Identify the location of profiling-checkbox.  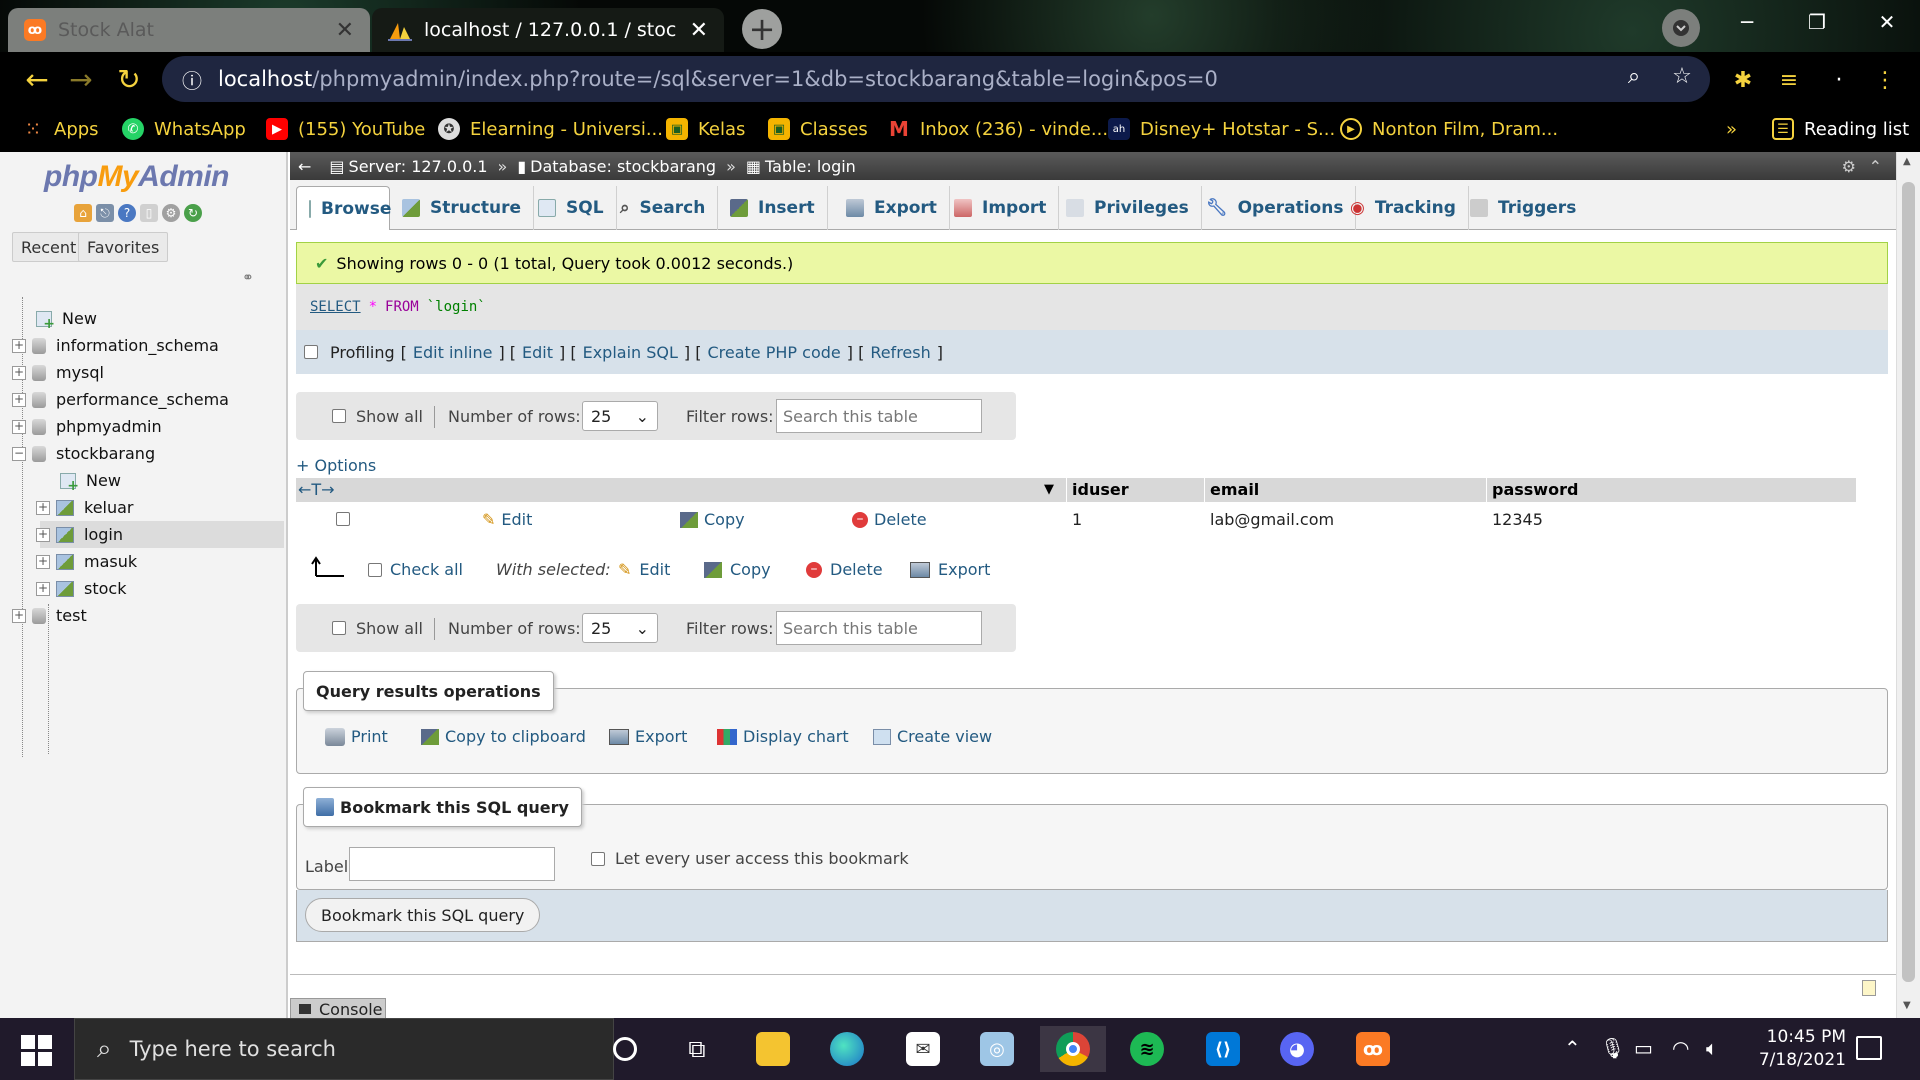
(311, 352).